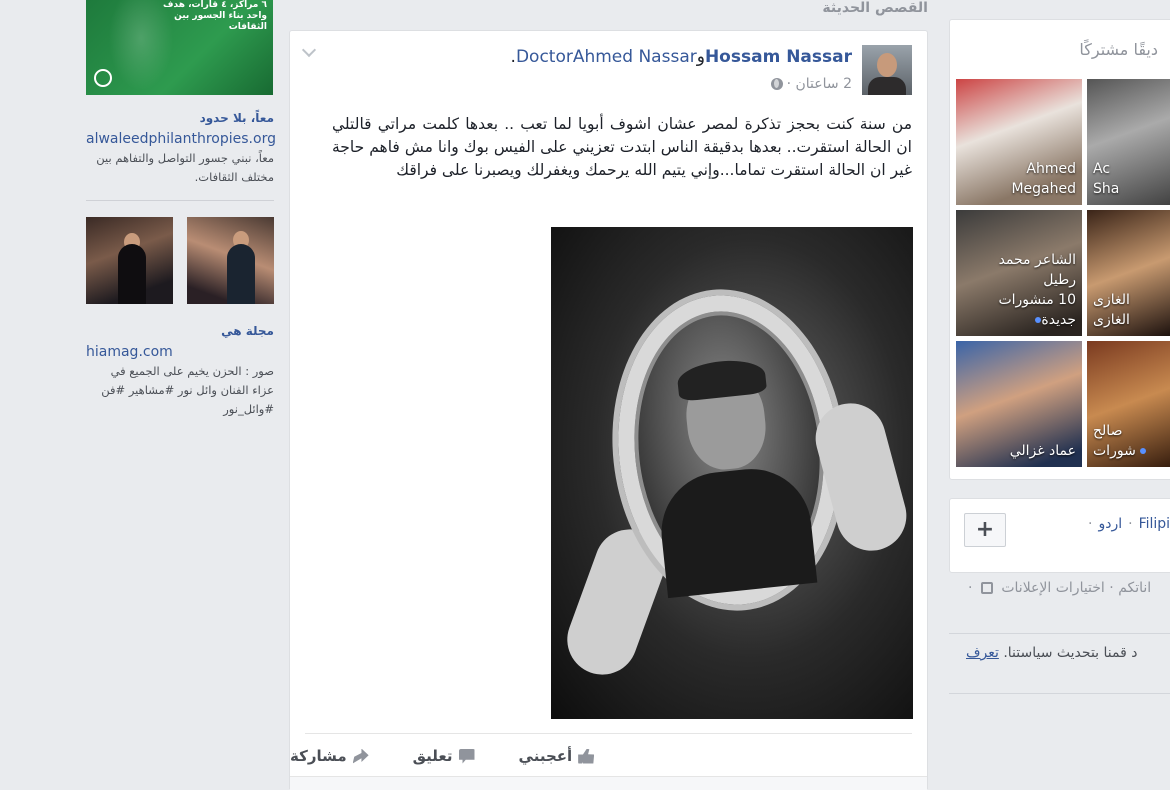 The image size is (1170, 790). Describe the element at coordinates (1142, 451) in the screenshot. I see `new-dot-icon` at that location.